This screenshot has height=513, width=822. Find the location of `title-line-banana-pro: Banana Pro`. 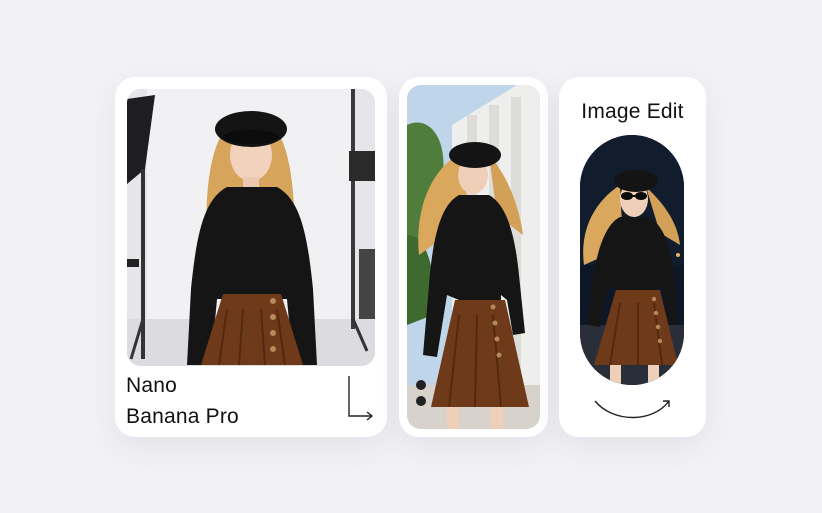

title-line-banana-pro: Banana Pro is located at coordinates (182, 416).